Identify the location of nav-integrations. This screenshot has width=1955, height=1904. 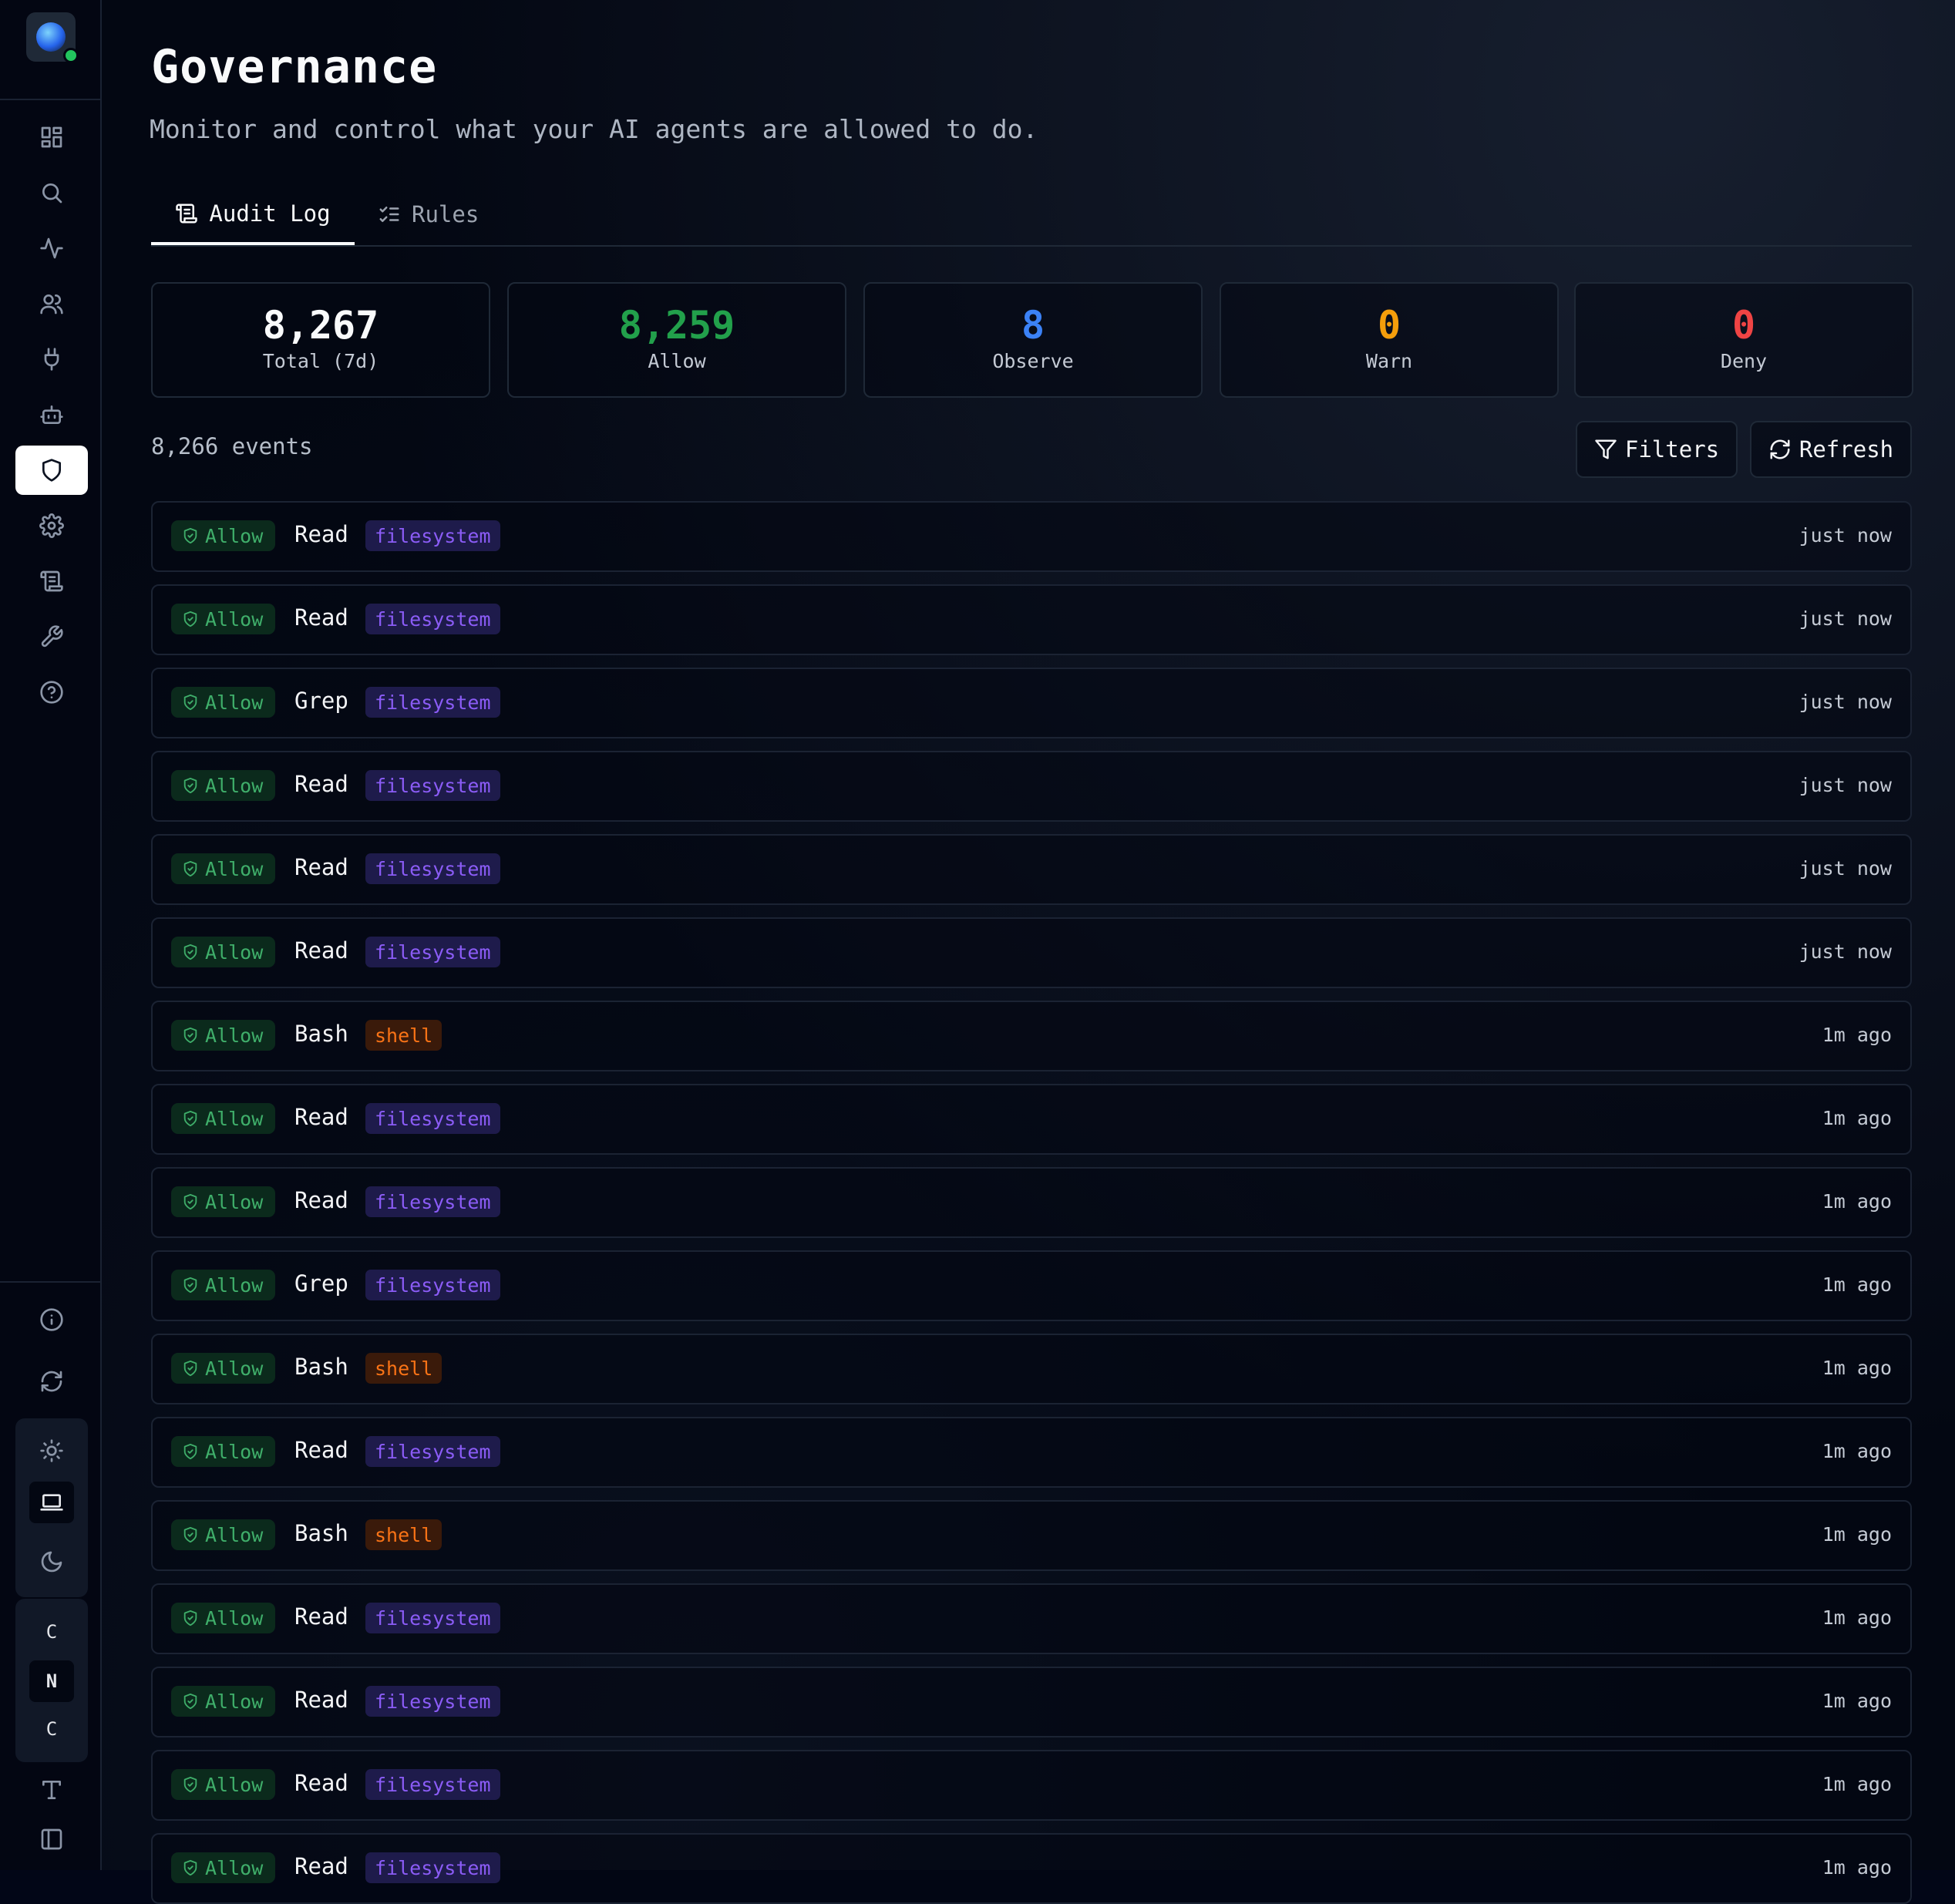
(52, 359).